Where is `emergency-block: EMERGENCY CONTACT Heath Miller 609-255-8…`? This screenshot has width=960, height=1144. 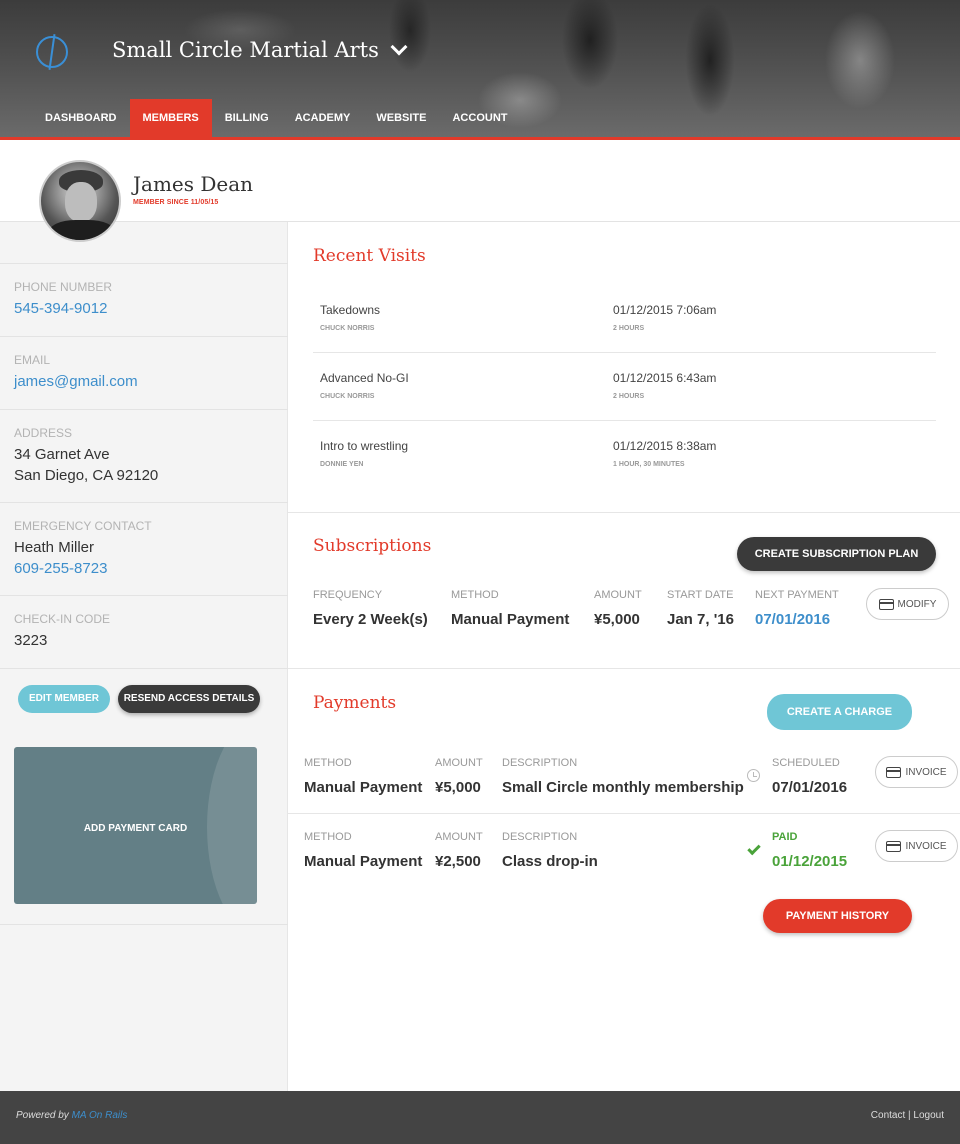
emergency-block: EMERGENCY CONTACT Heath Miller 609-255-8… is located at coordinates (144, 548).